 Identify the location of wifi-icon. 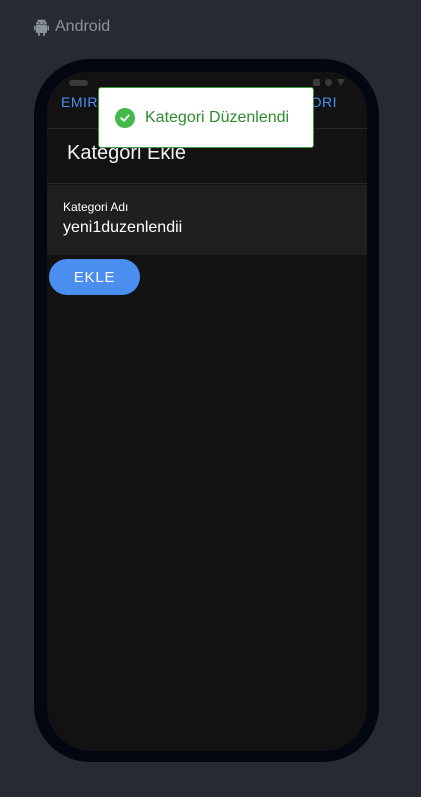
(341, 82).